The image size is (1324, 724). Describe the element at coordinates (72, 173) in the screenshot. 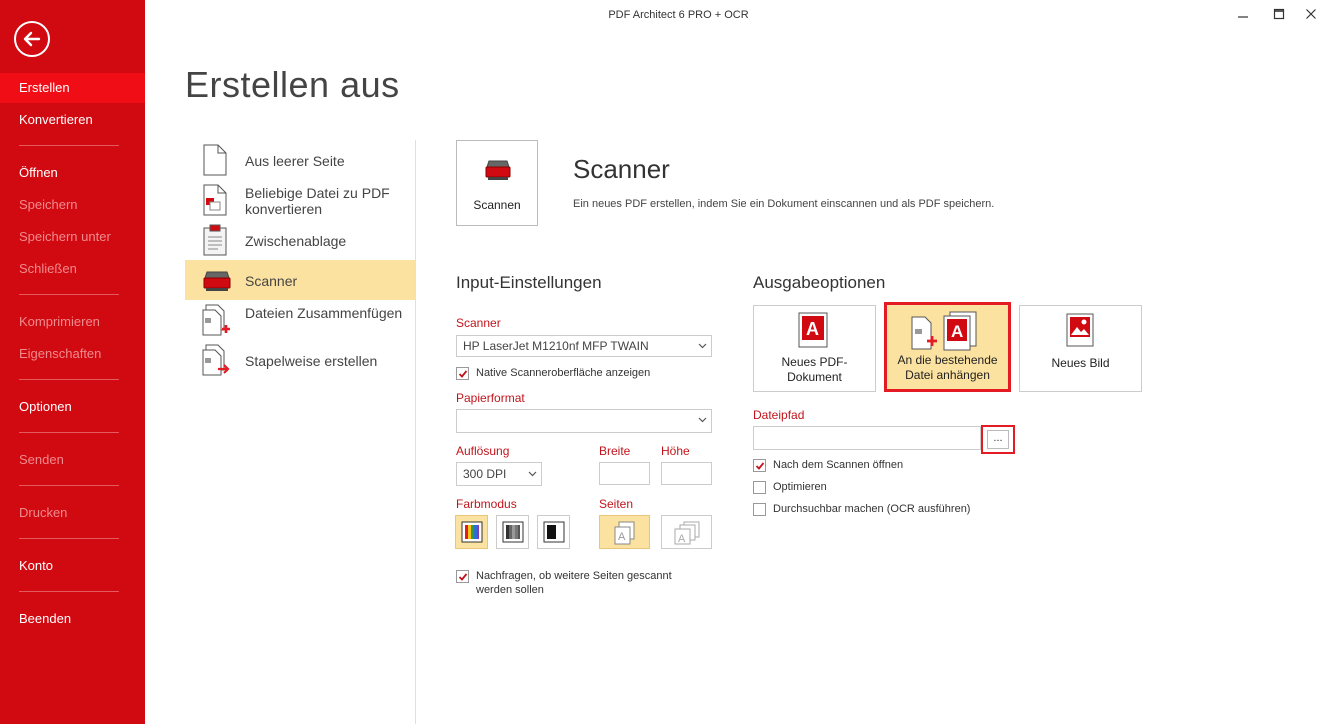

I see `nav-oeffnen: Öffnen` at that location.